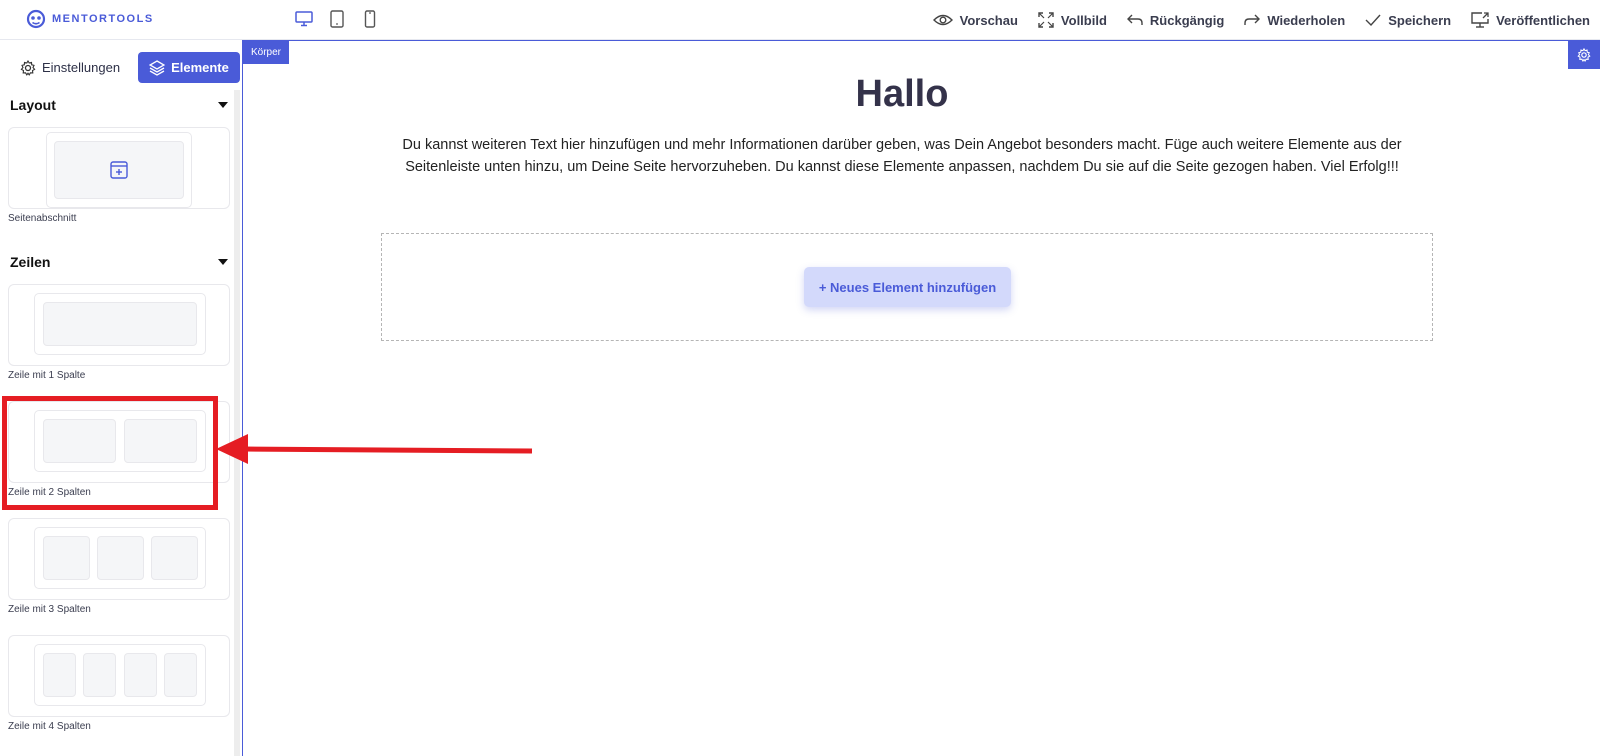 The width and height of the screenshot is (1600, 756). I want to click on fullscreen-icon, so click(1046, 20).